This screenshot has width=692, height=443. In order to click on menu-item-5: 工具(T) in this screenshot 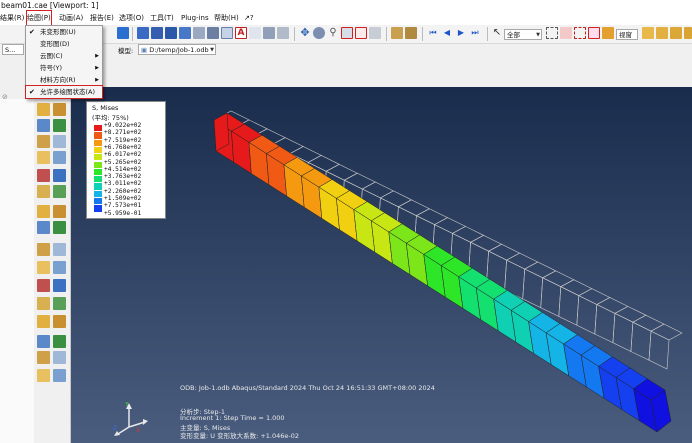, I will do `click(162, 18)`.